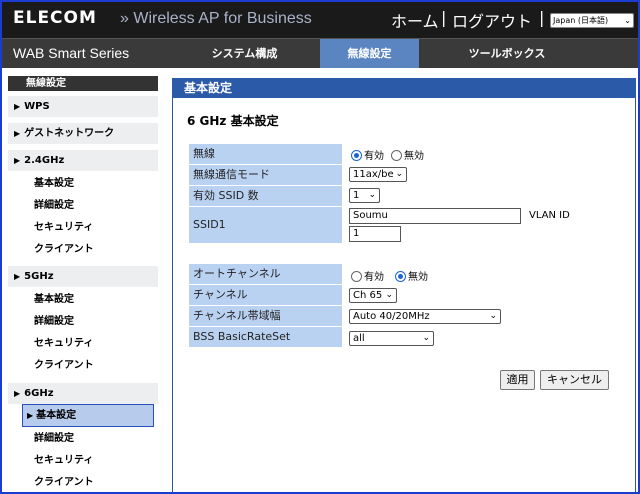  Describe the element at coordinates (69, 133) in the screenshot. I see `sidebar-section-label: ゲストネットワーク` at that location.